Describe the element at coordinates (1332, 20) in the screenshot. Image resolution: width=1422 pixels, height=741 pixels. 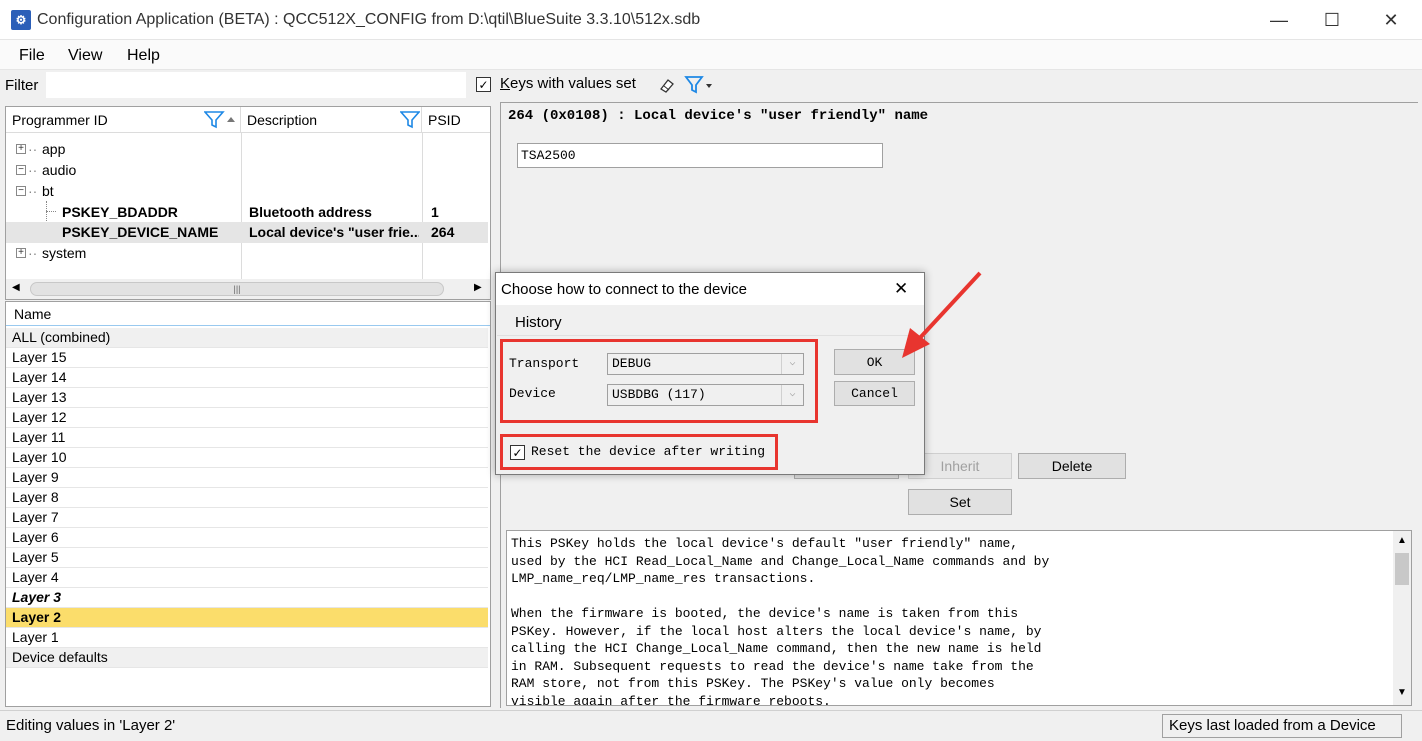
I see `maximize-button: ☐` at that location.